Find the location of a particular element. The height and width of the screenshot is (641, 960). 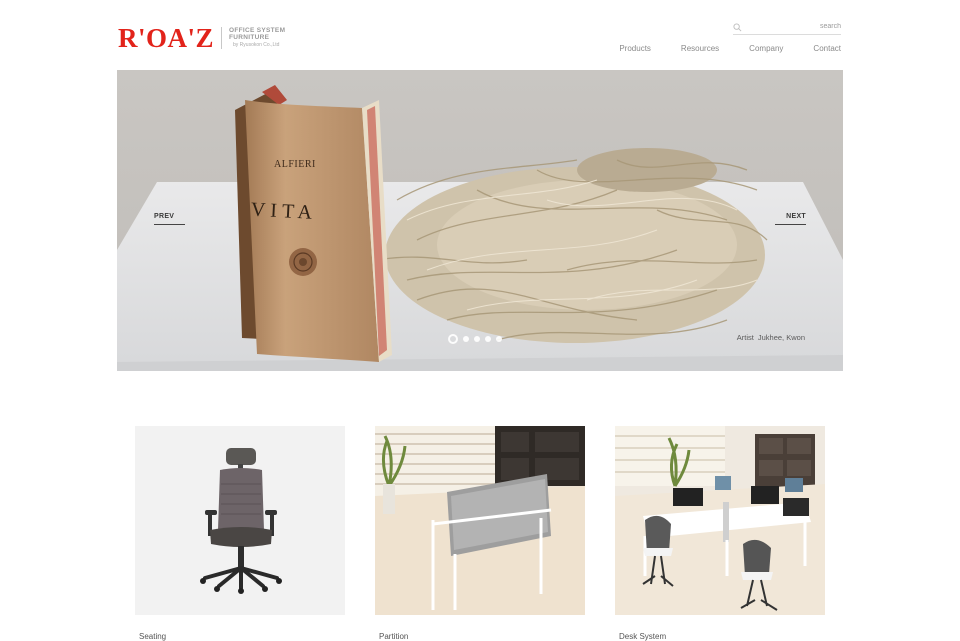

product-card-desk-system: Desk System is located at coordinates (720, 533).